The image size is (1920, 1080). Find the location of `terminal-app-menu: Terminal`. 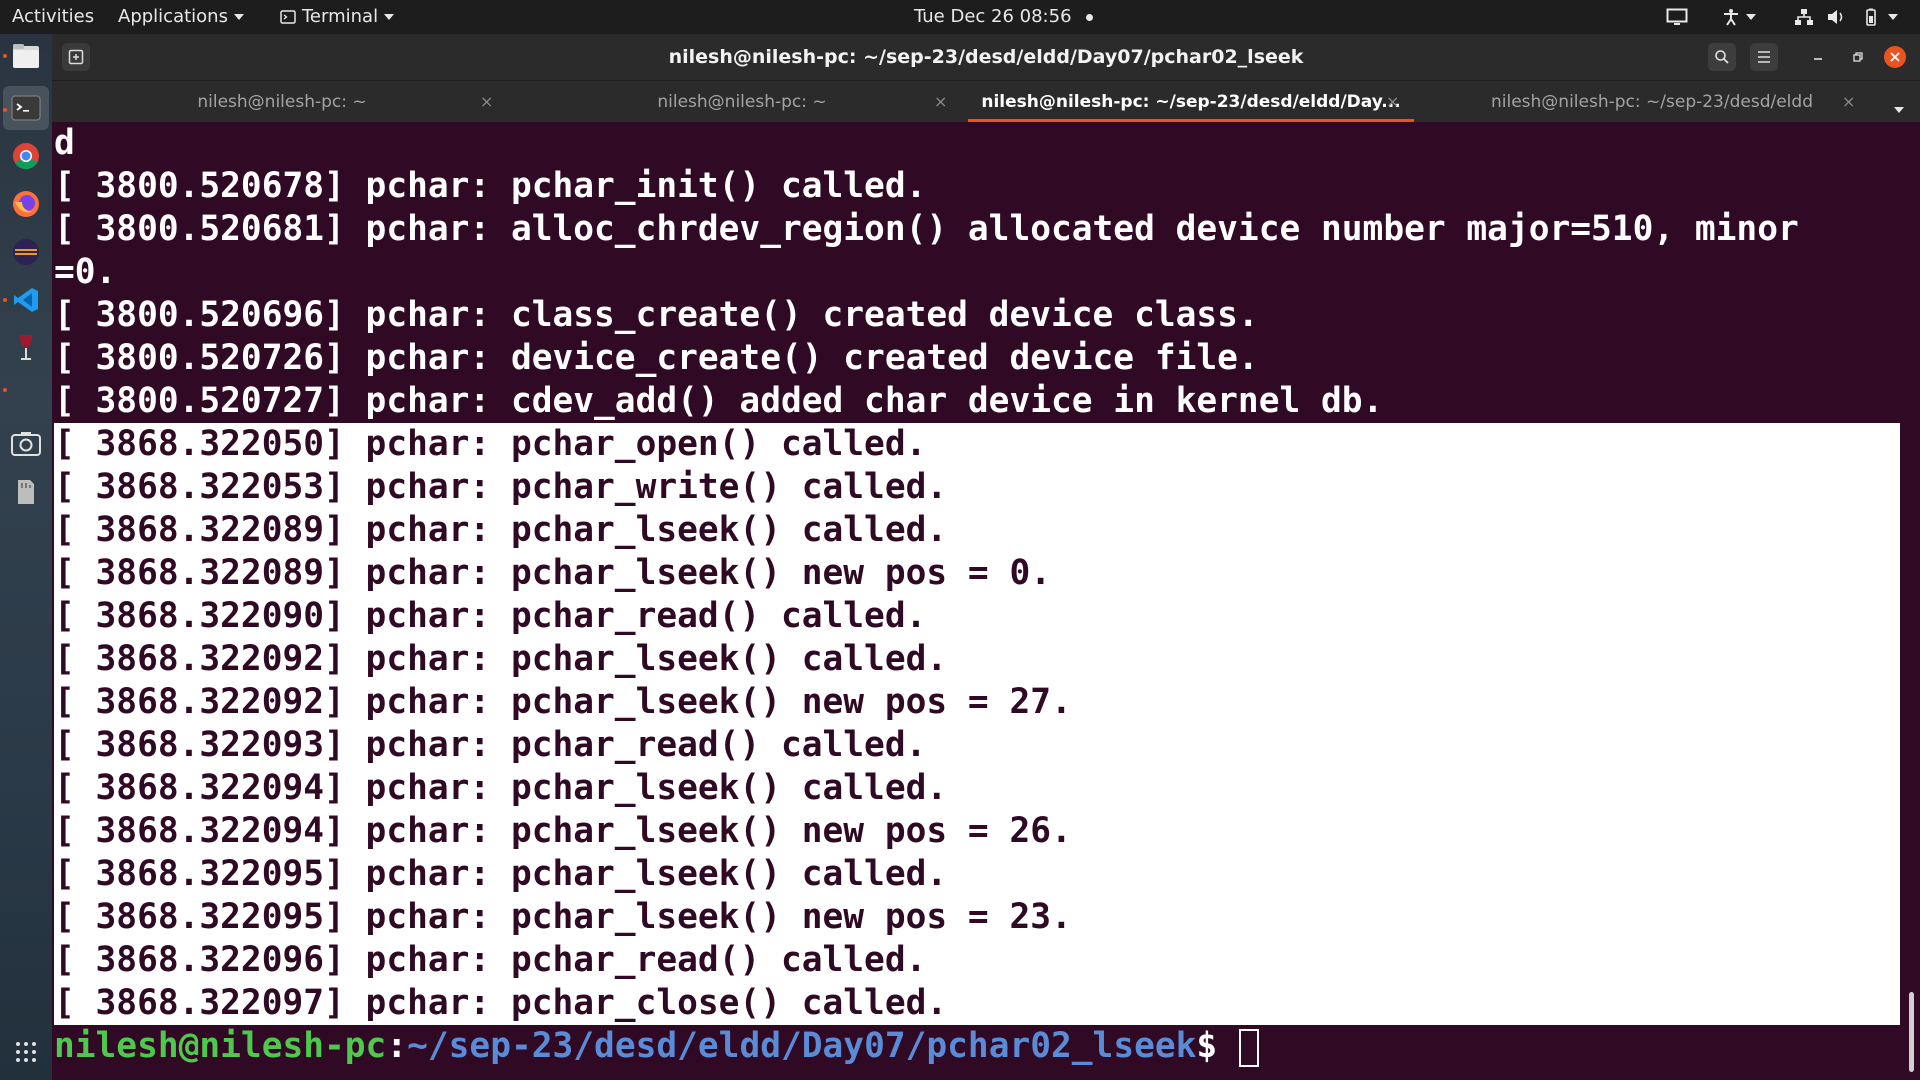

terminal-app-menu: Terminal is located at coordinates (337, 17).